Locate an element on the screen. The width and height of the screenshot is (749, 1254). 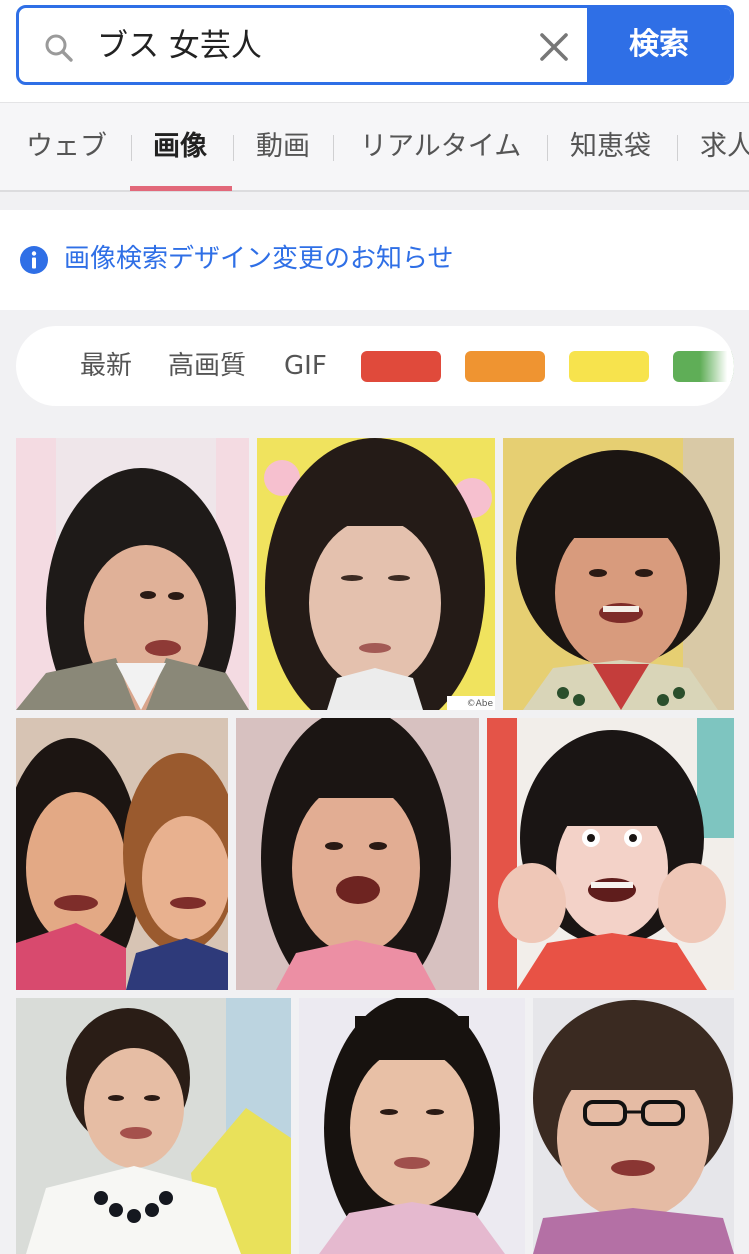
info-icon is located at coordinates (34, 260).